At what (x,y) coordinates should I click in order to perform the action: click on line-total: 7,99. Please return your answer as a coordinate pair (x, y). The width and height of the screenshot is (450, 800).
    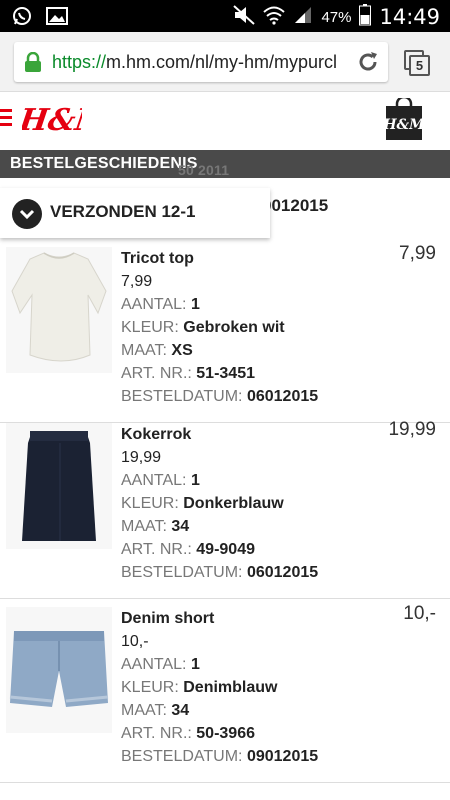
    Looking at the image, I should click on (417, 253).